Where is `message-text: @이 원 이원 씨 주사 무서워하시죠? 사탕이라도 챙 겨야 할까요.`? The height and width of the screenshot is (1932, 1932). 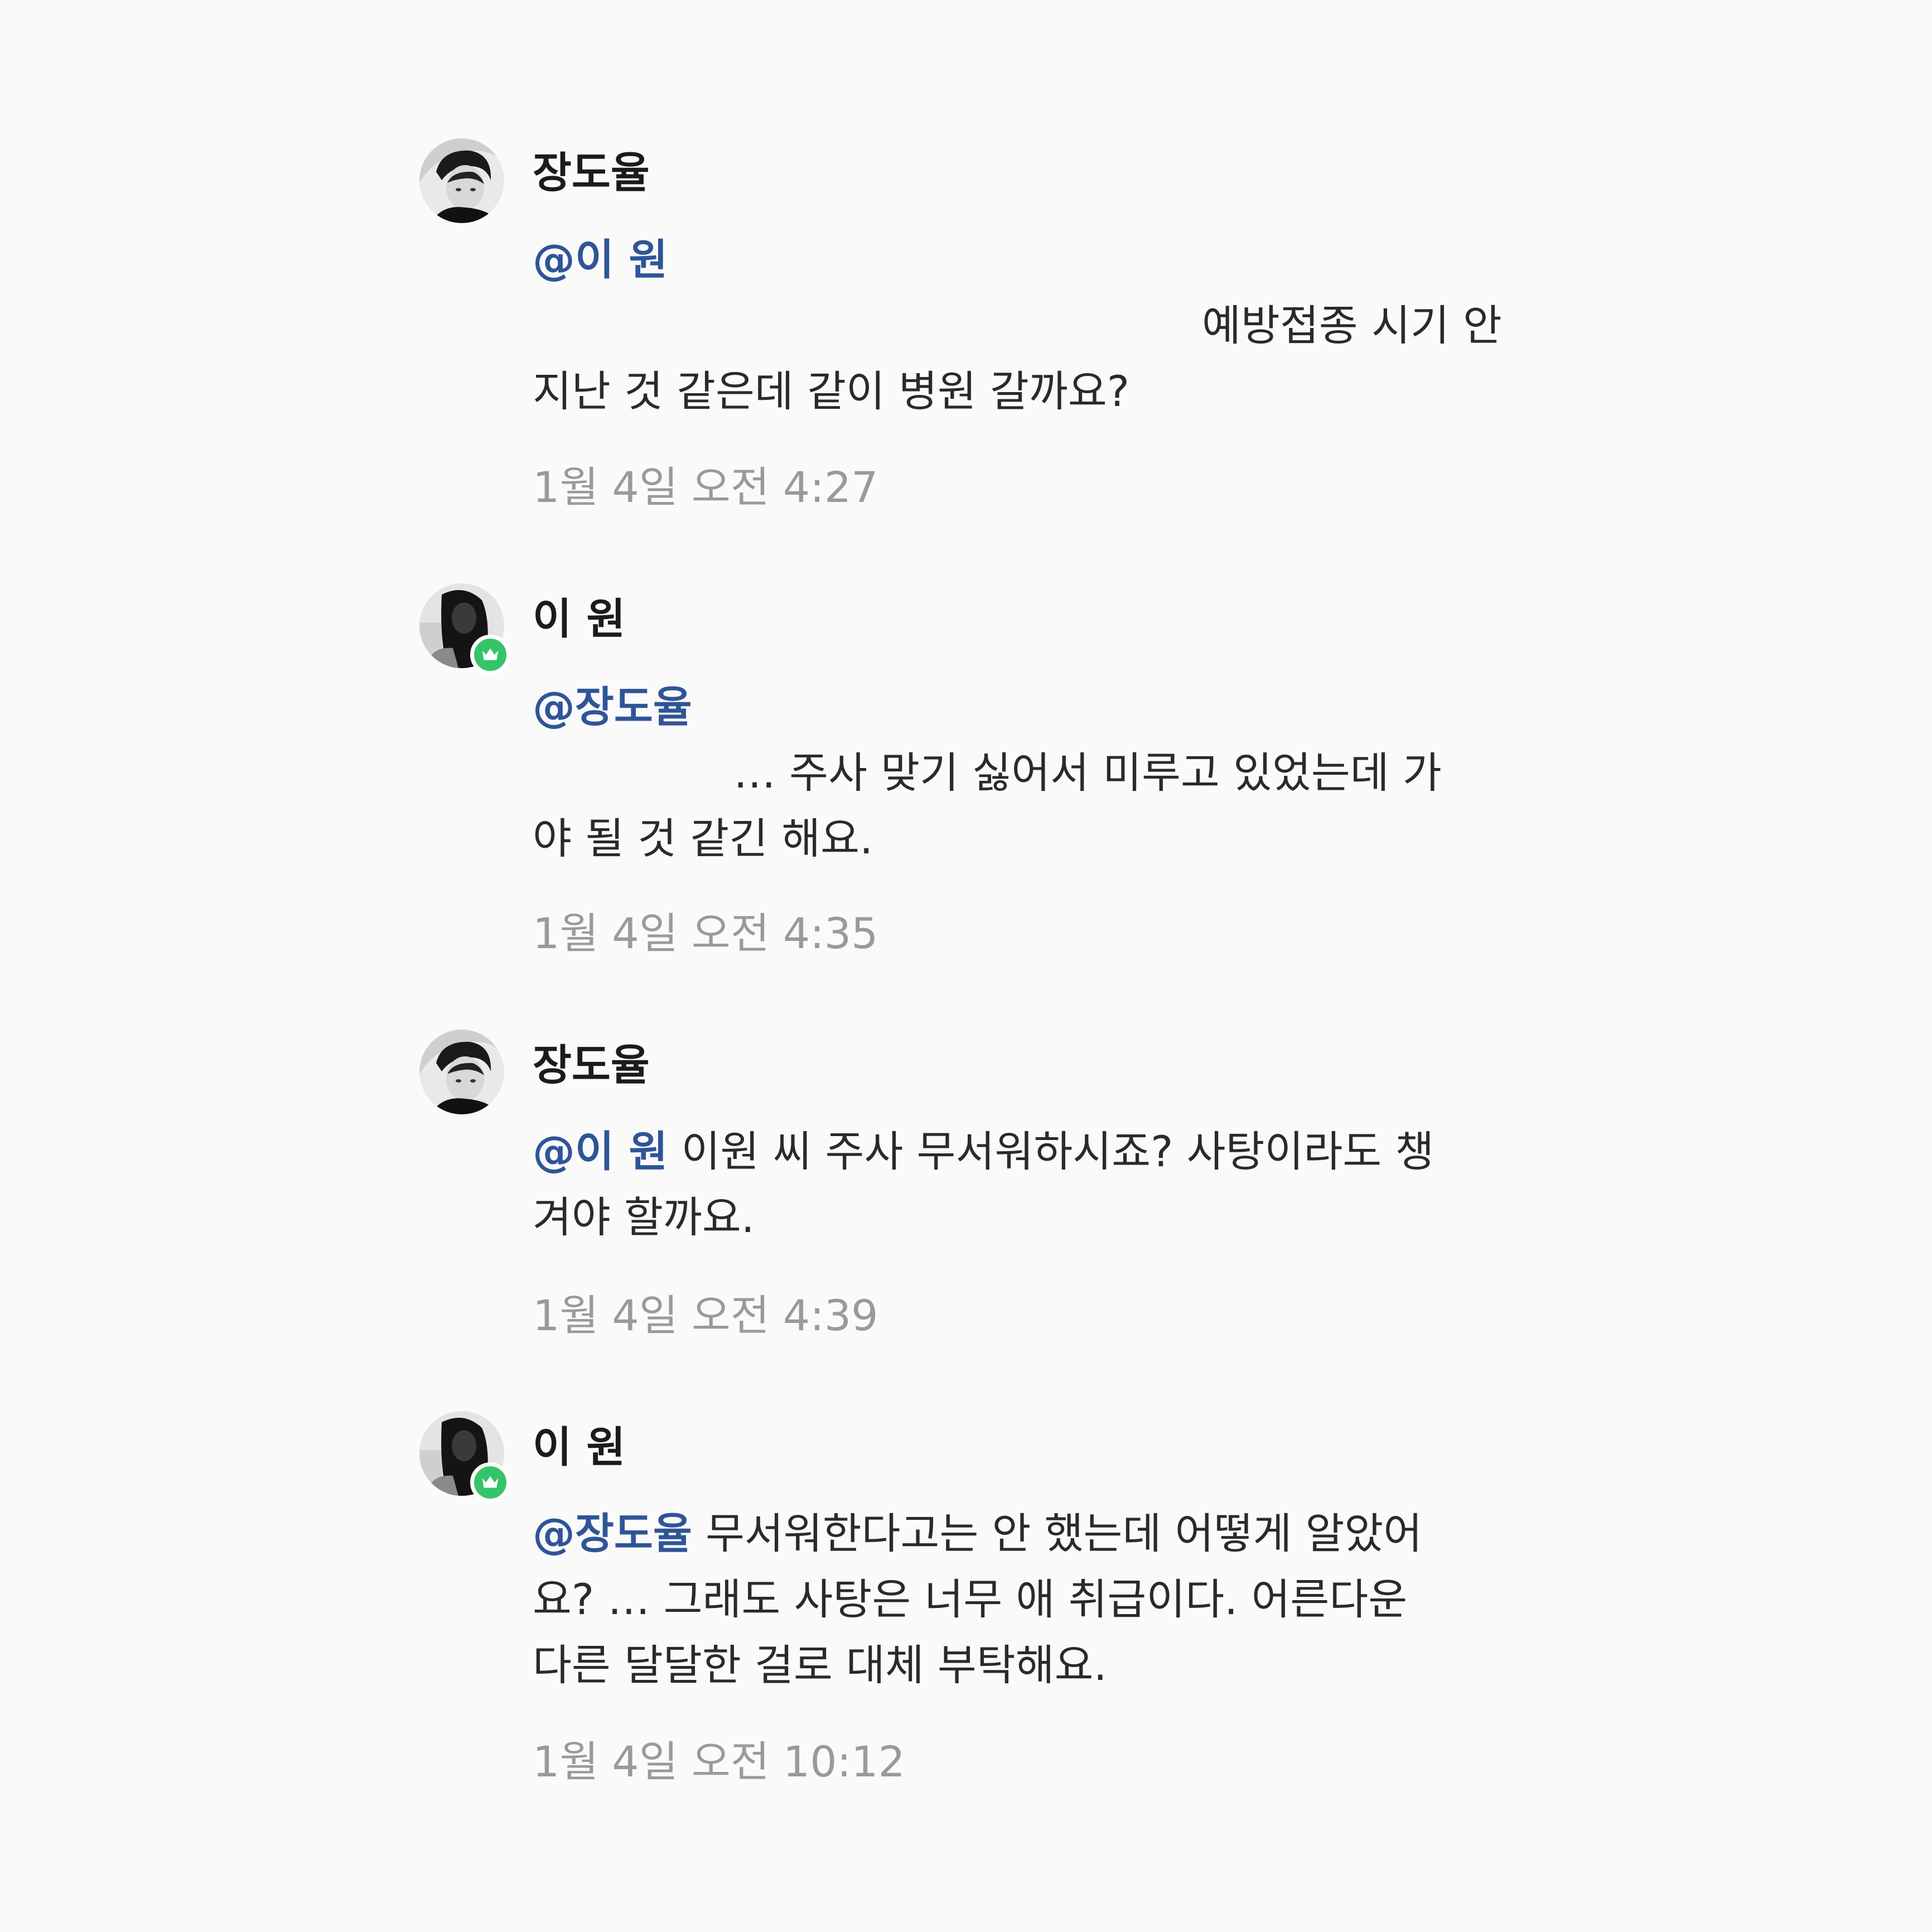 message-text: @이 원 이원 씨 주사 무서워하시죠? 사탕이라도 챙 겨야 할까요. is located at coordinates (1035, 1184).